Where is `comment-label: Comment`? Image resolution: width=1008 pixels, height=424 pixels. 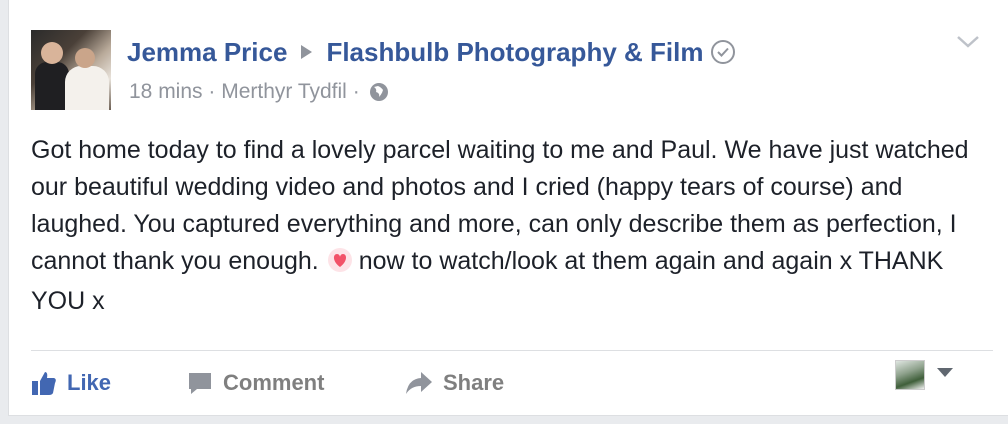
comment-label: Comment is located at coordinates (274, 382).